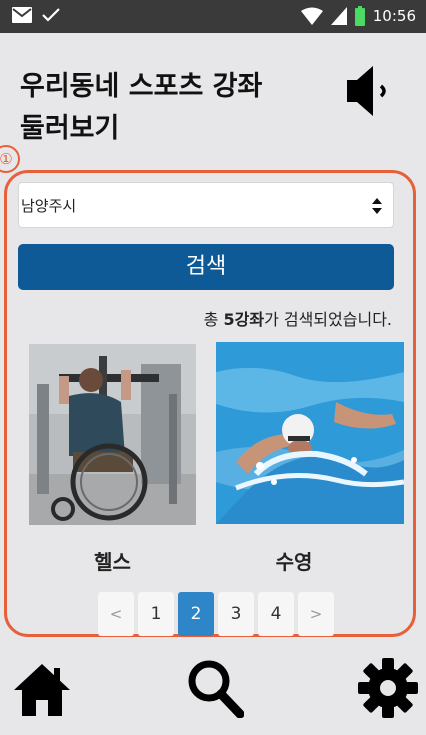 The height and width of the screenshot is (735, 426). I want to click on swimming-card-label: 수영, so click(294, 560).